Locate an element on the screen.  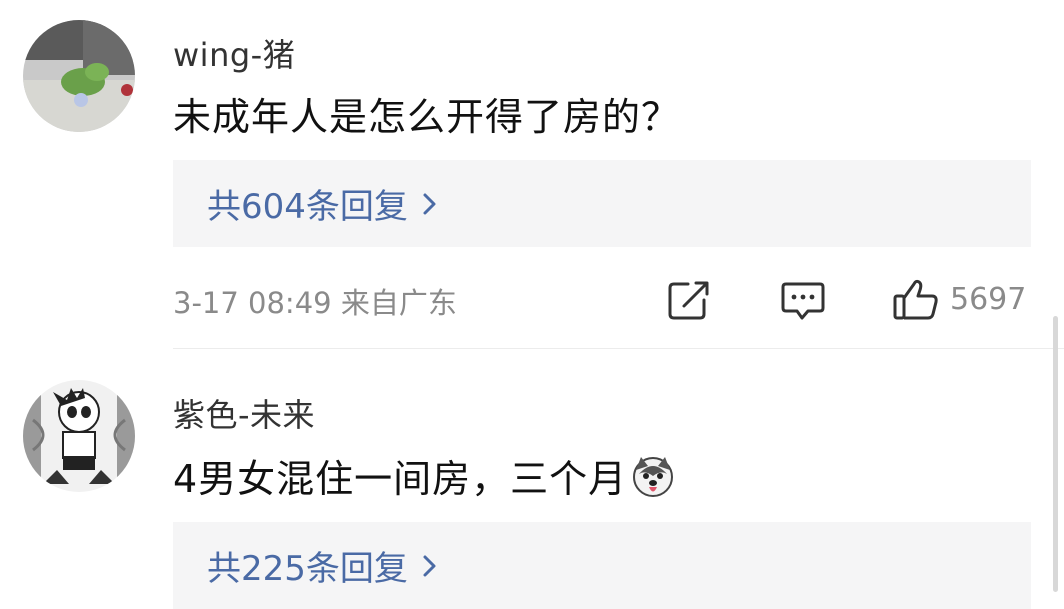
comment-bubble-icon is located at coordinates (803, 301).